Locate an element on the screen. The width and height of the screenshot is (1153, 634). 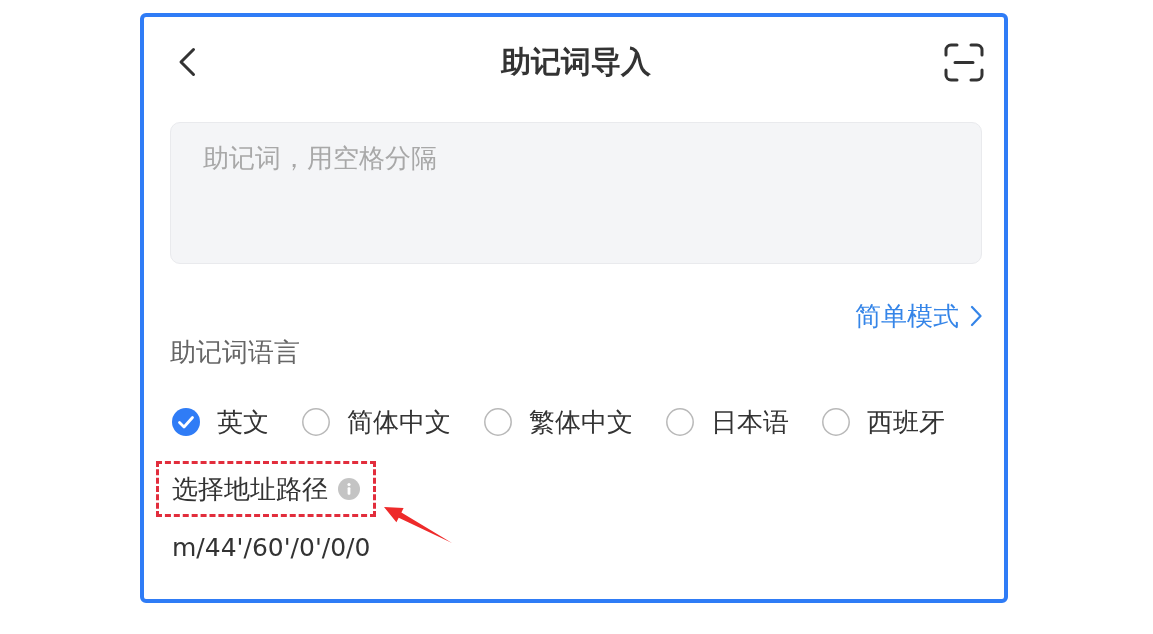
page-title: 助记词导入 is located at coordinates (576, 62).